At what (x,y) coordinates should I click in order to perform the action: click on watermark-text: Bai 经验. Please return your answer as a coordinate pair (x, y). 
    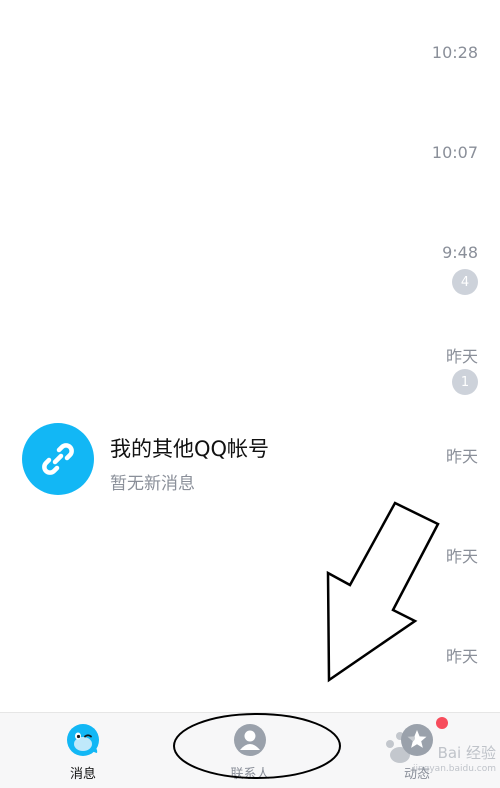
    Looking at the image, I should click on (466, 753).